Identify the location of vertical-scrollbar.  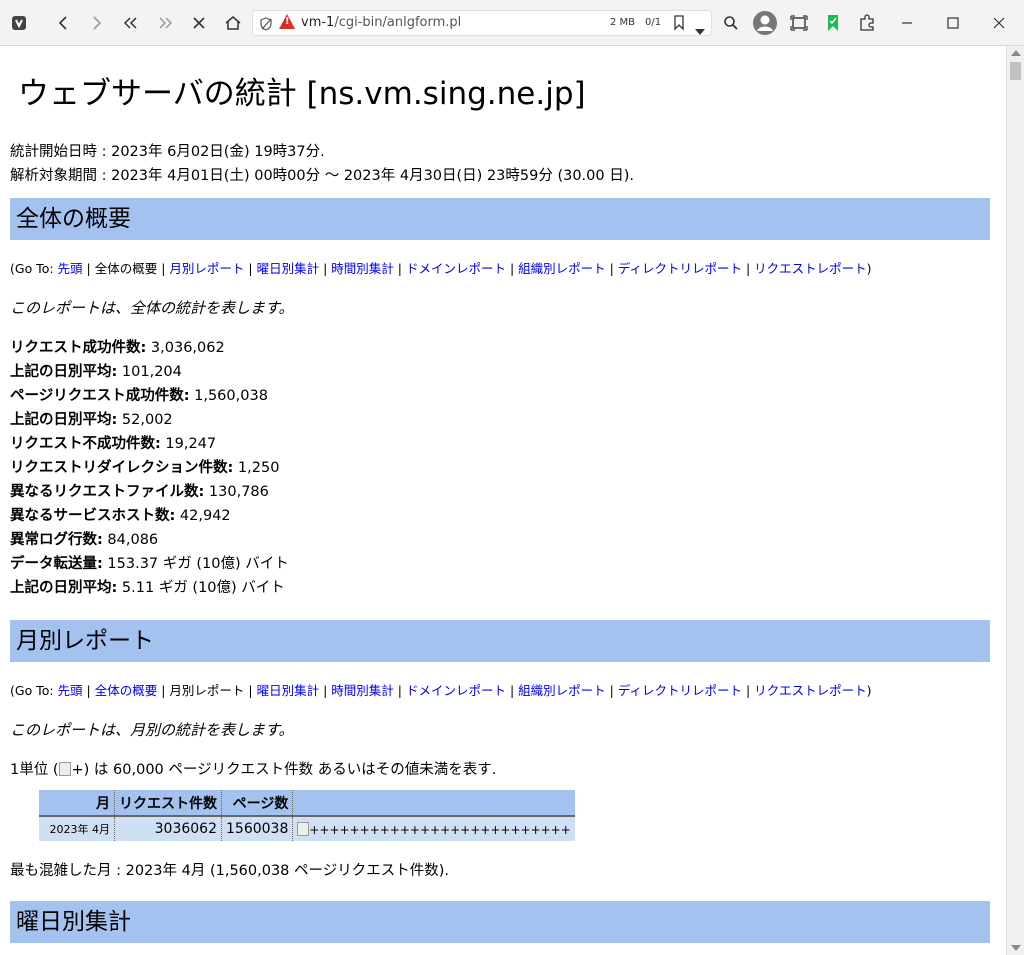
(1015, 500).